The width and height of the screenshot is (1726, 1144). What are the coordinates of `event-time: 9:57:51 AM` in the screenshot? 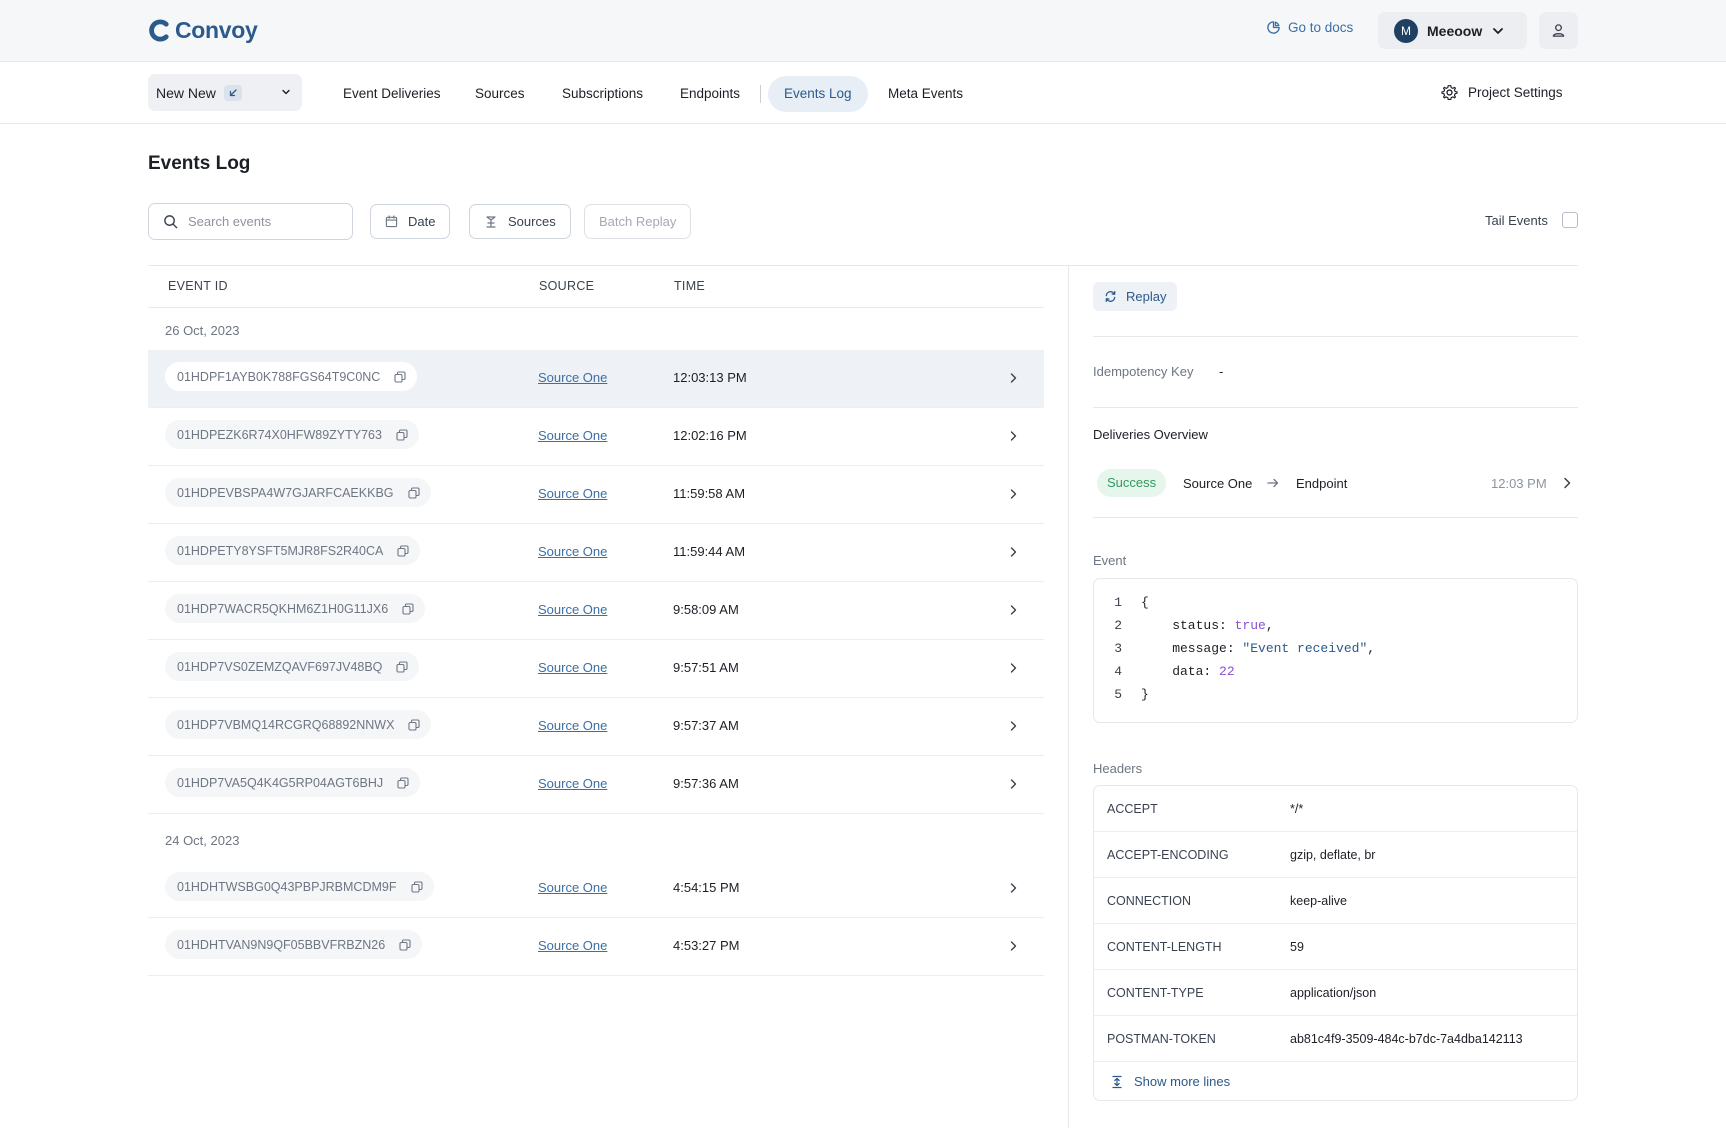 It's located at (706, 667).